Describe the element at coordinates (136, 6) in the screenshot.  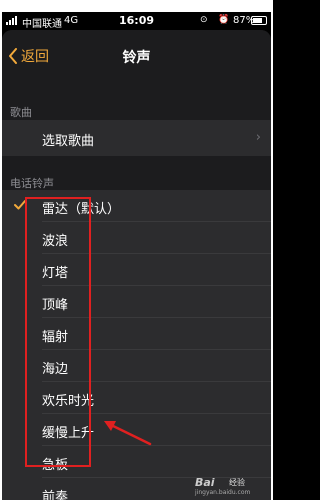
I see `screenshot-frame-top` at that location.